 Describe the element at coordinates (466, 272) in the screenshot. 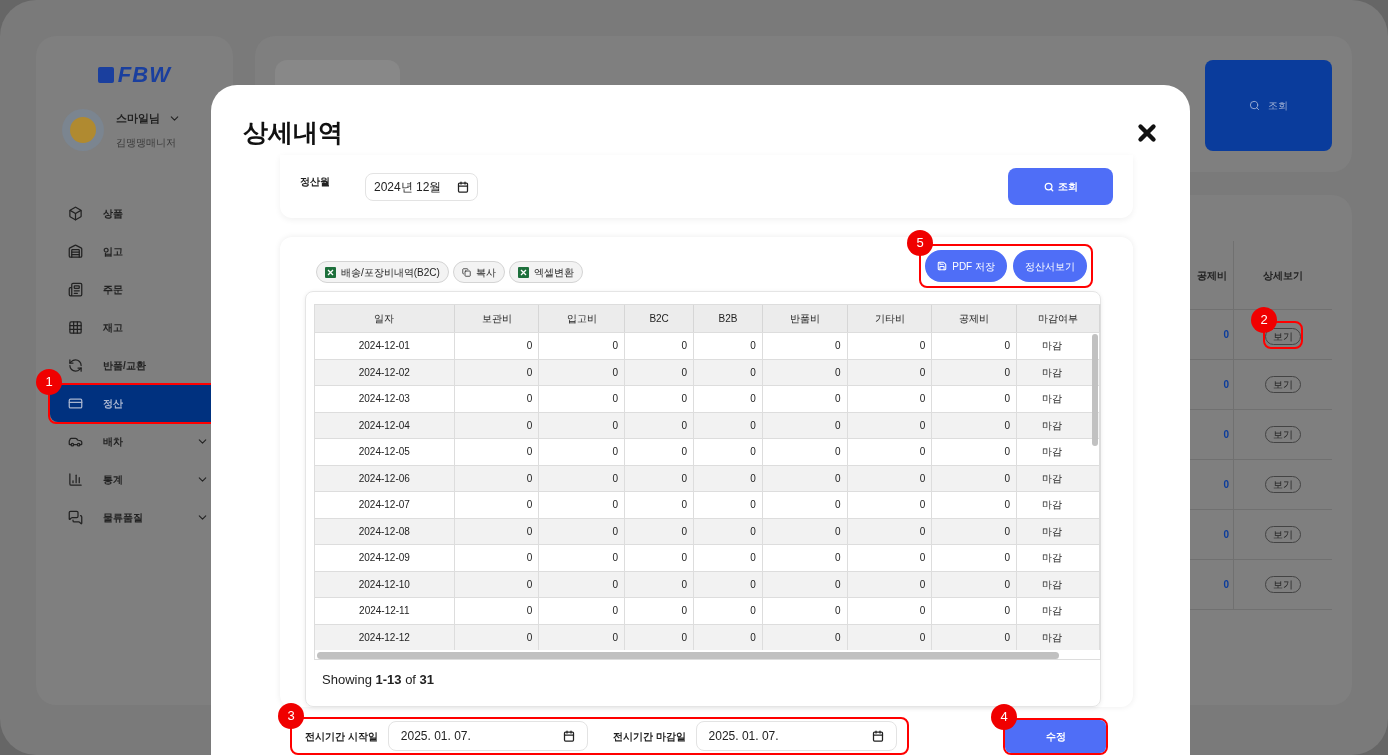

I see `copy-icon` at that location.